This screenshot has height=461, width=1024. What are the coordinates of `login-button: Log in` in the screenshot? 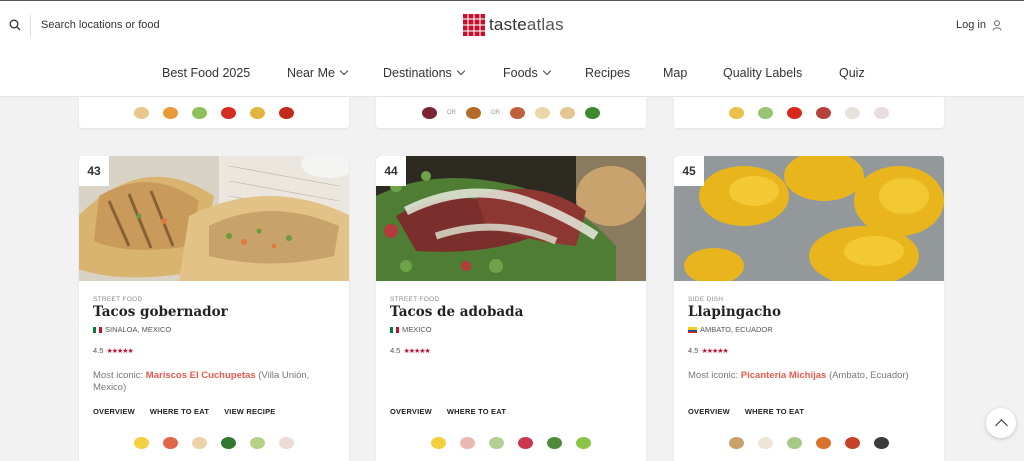 It's located at (979, 25).